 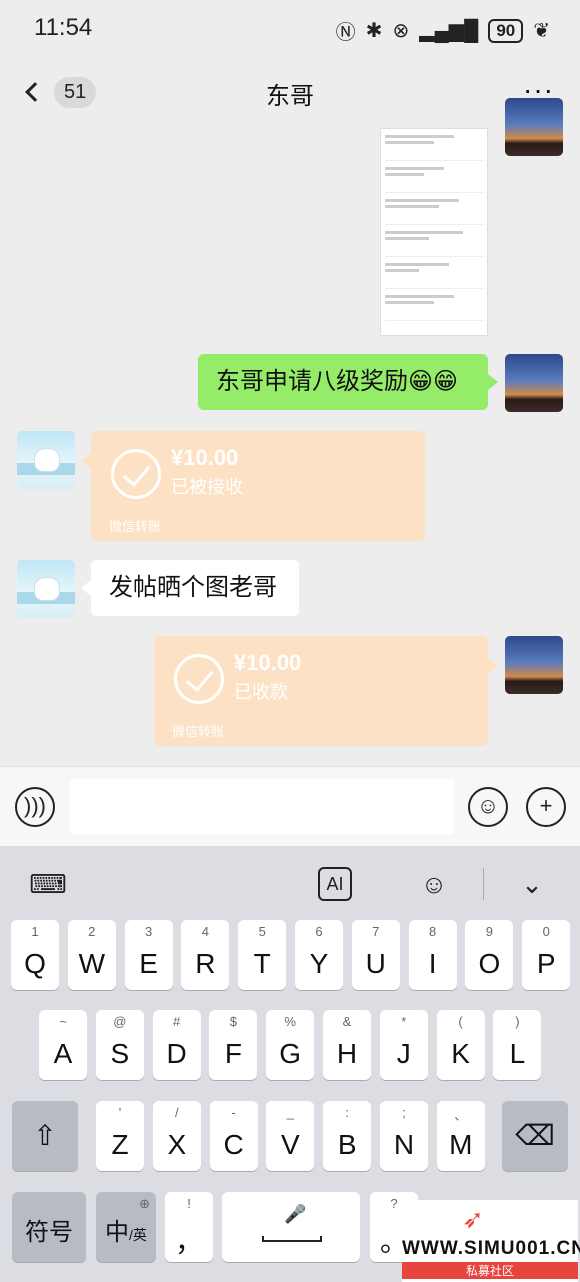 What do you see at coordinates (63, 27) in the screenshot?
I see `status-time: 11:54` at bounding box center [63, 27].